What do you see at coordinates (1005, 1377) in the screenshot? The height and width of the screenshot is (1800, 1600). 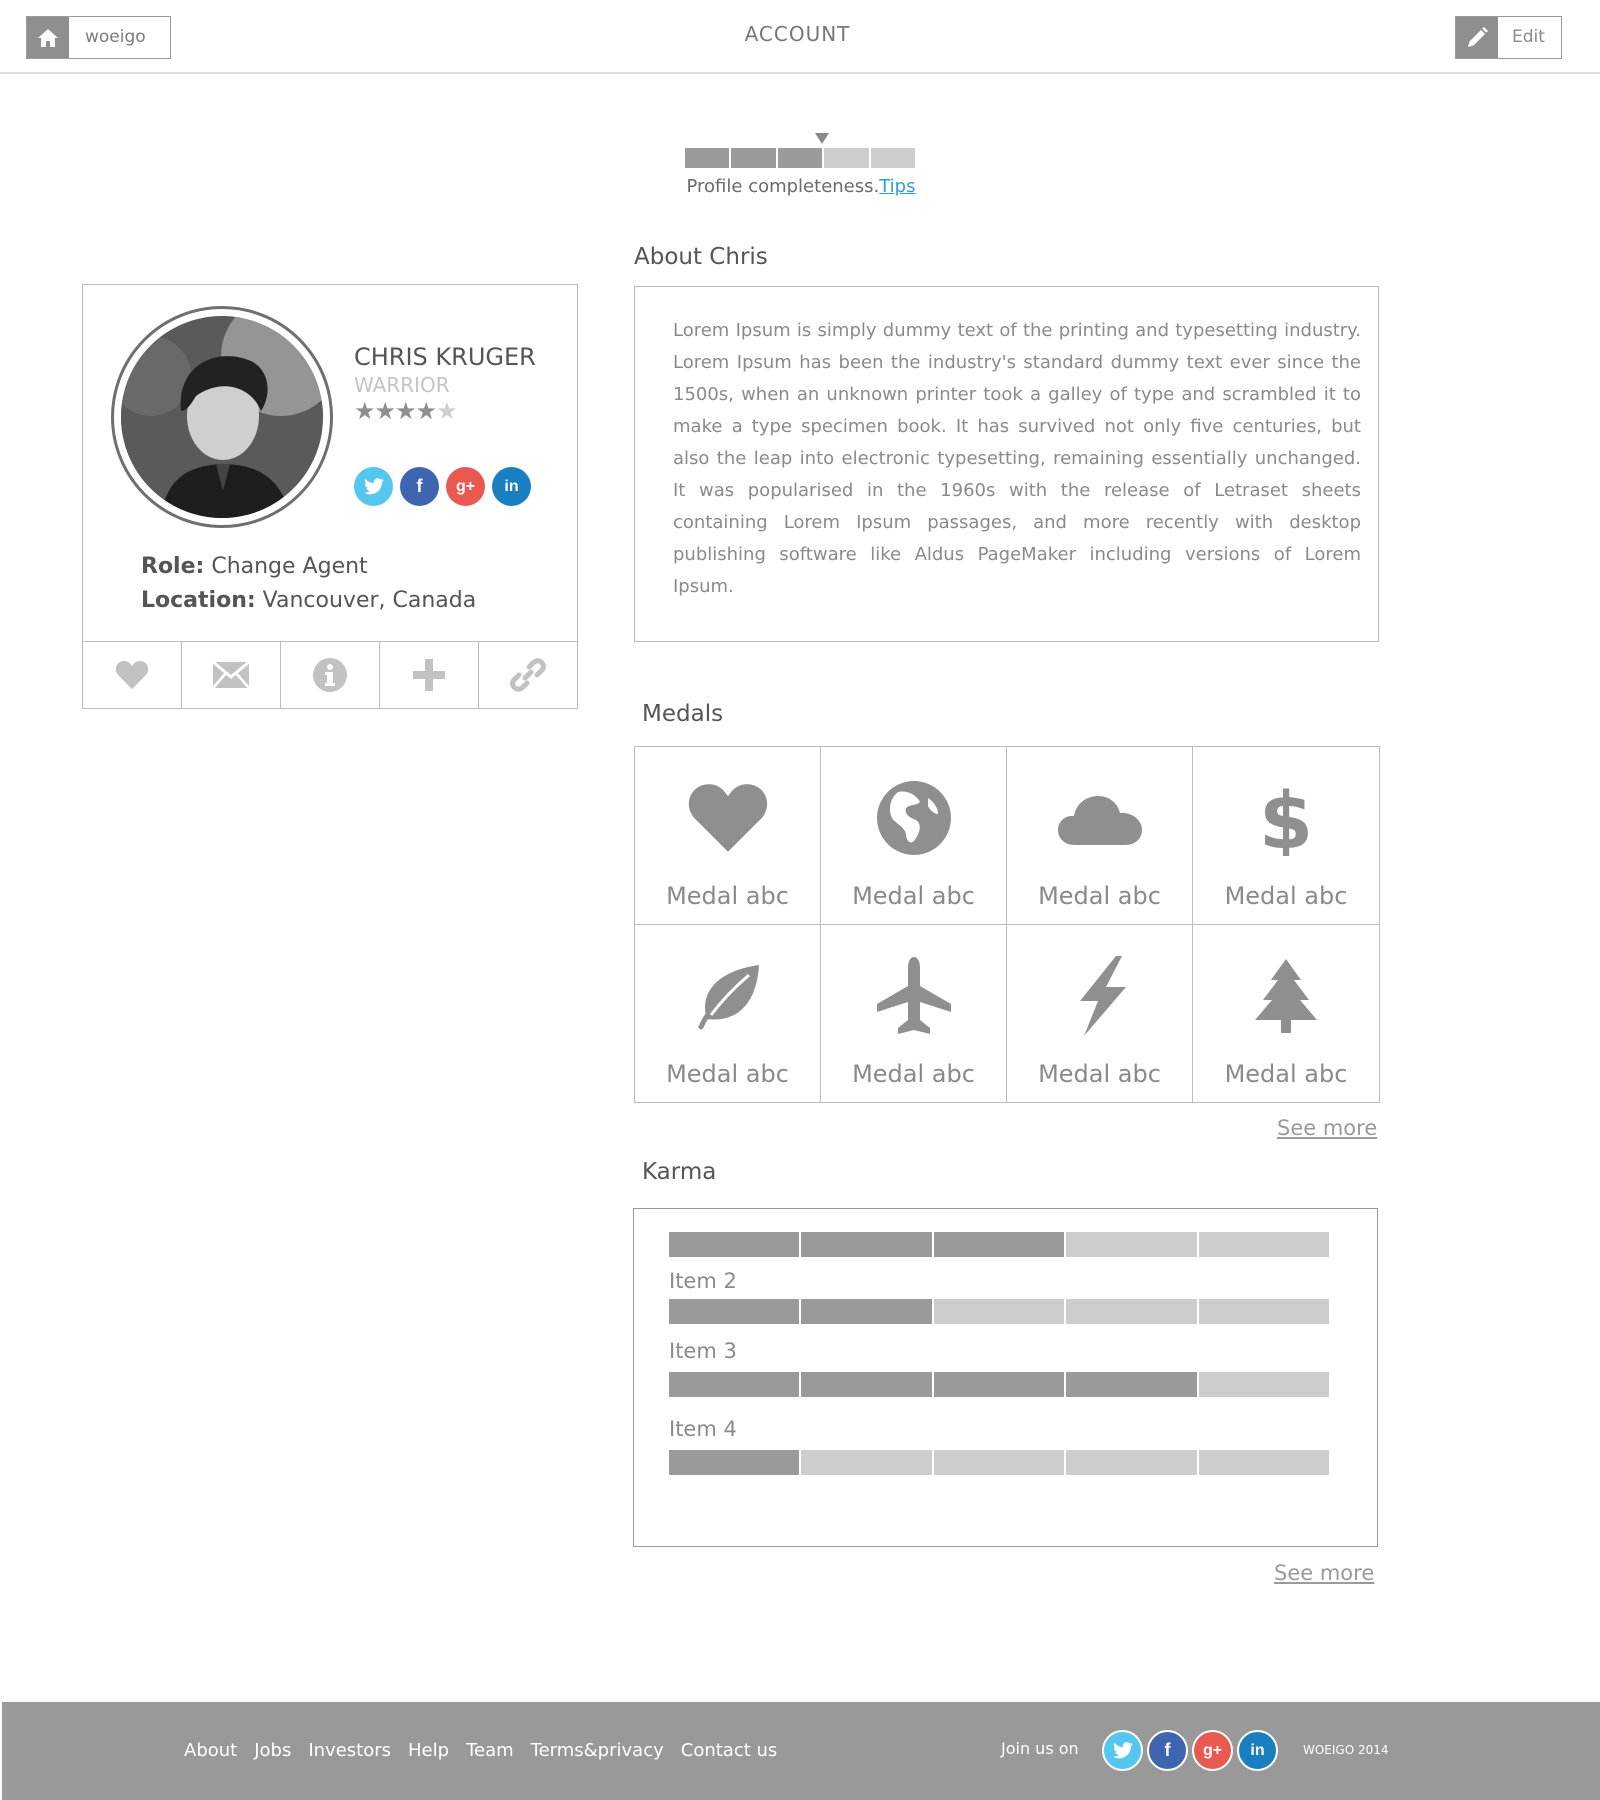 I see `karma-box: Item 2 Item 3 Item 4` at bounding box center [1005, 1377].